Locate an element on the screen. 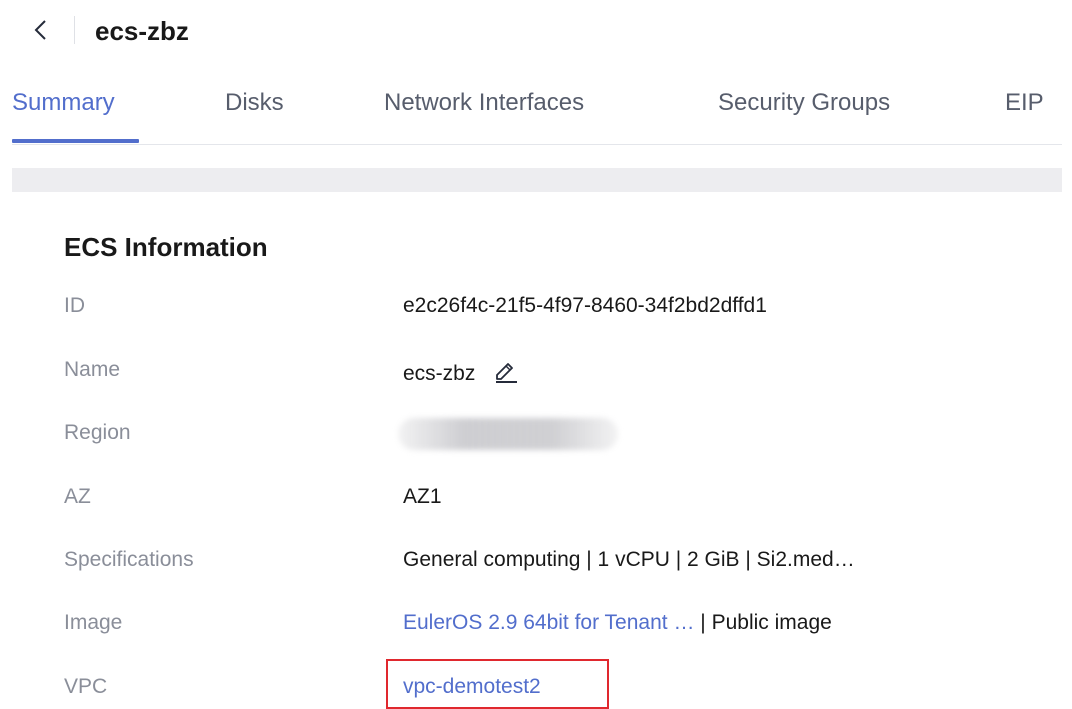  vpc-highlight-box is located at coordinates (497, 684).